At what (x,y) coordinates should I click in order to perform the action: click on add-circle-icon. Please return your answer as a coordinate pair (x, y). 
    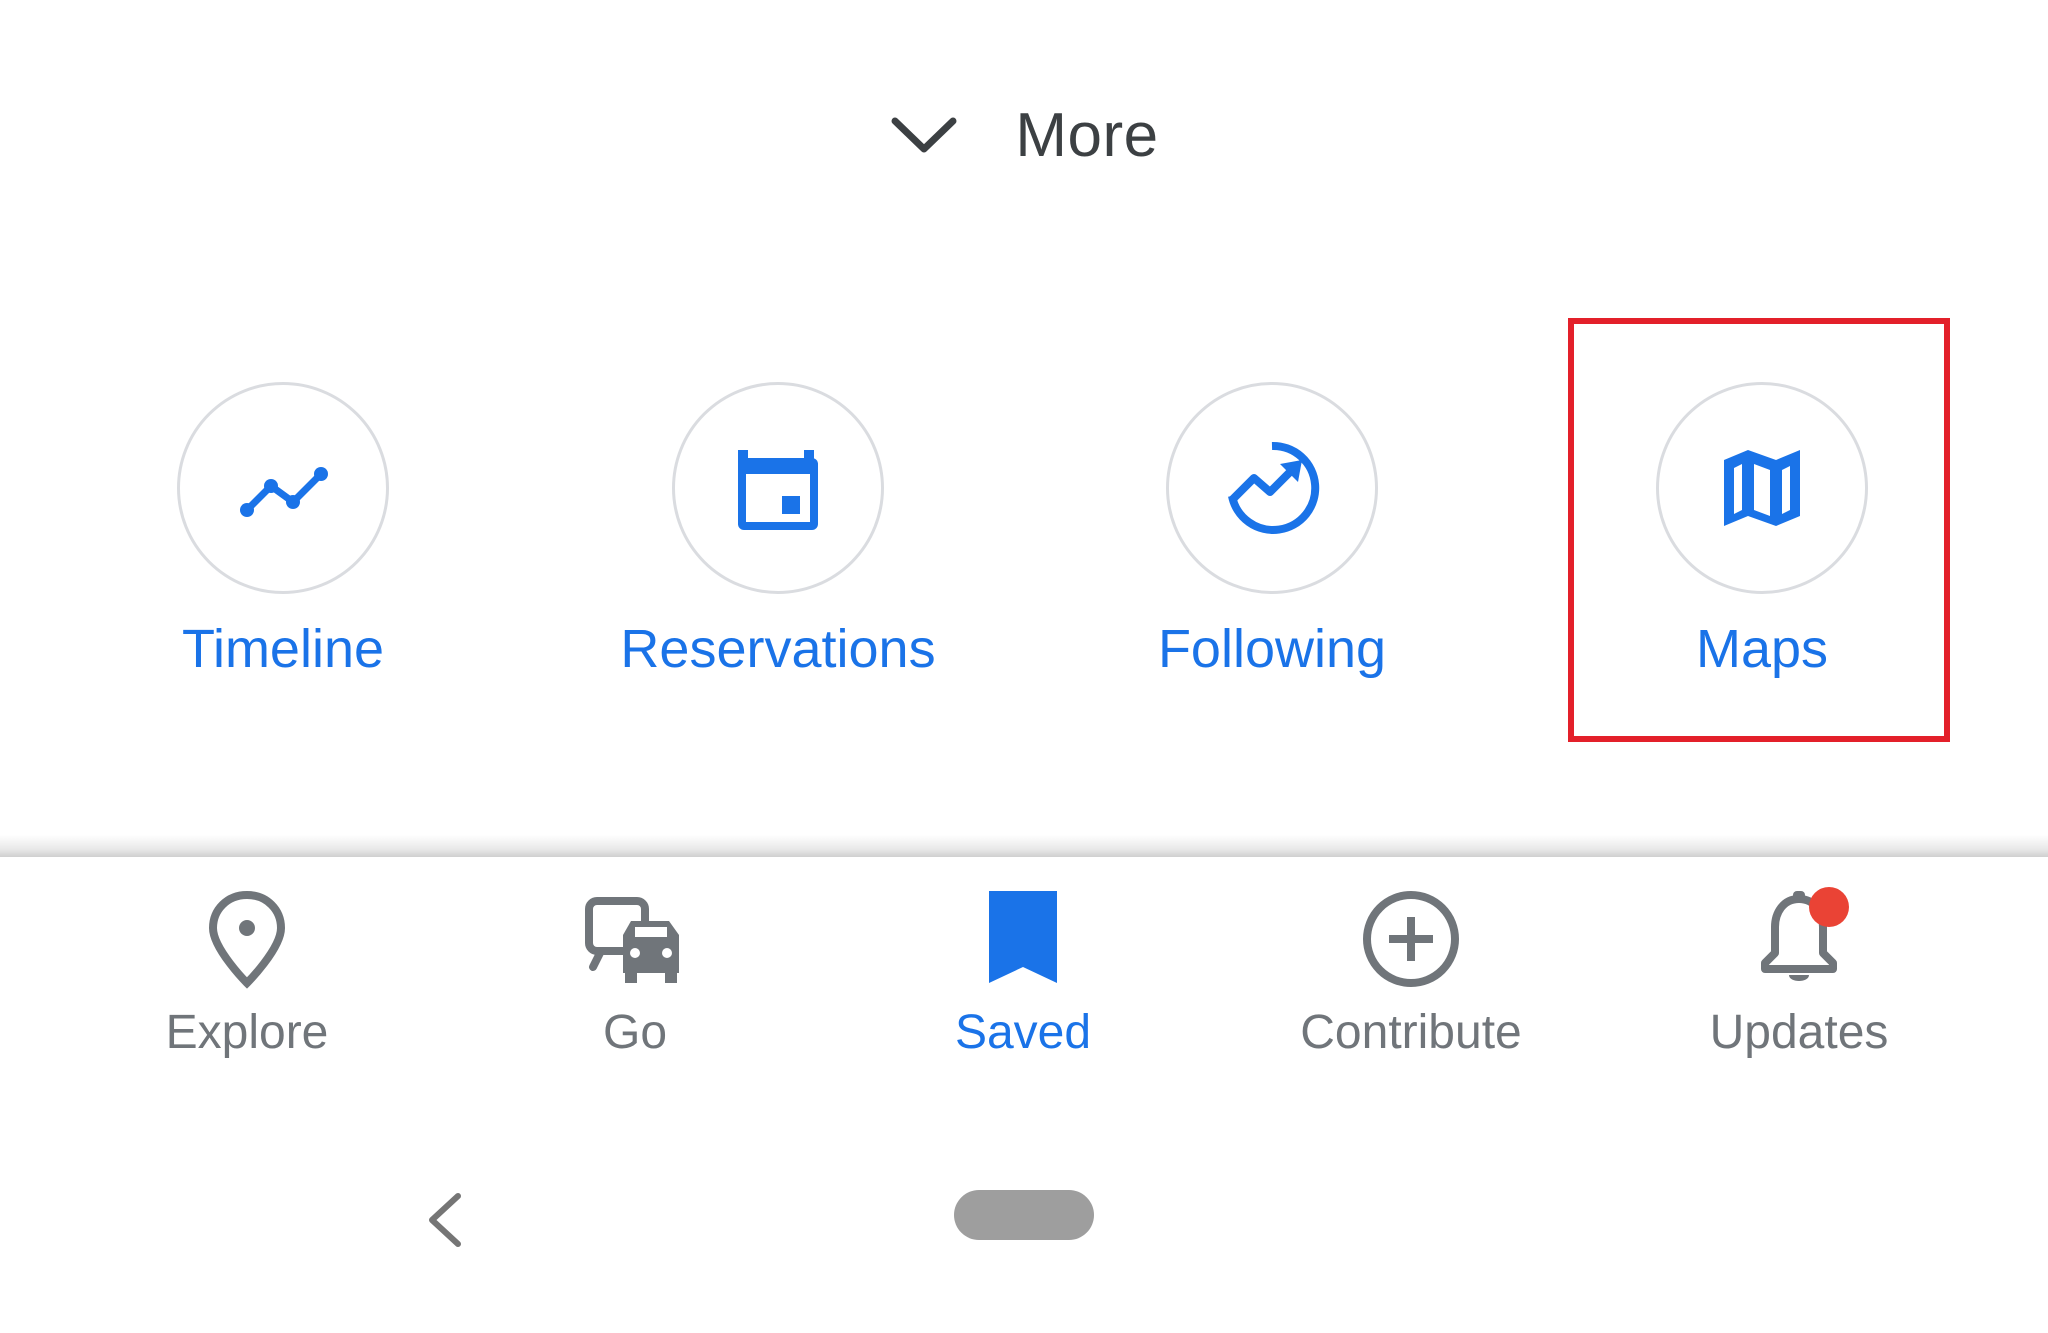
    Looking at the image, I should click on (1411, 939).